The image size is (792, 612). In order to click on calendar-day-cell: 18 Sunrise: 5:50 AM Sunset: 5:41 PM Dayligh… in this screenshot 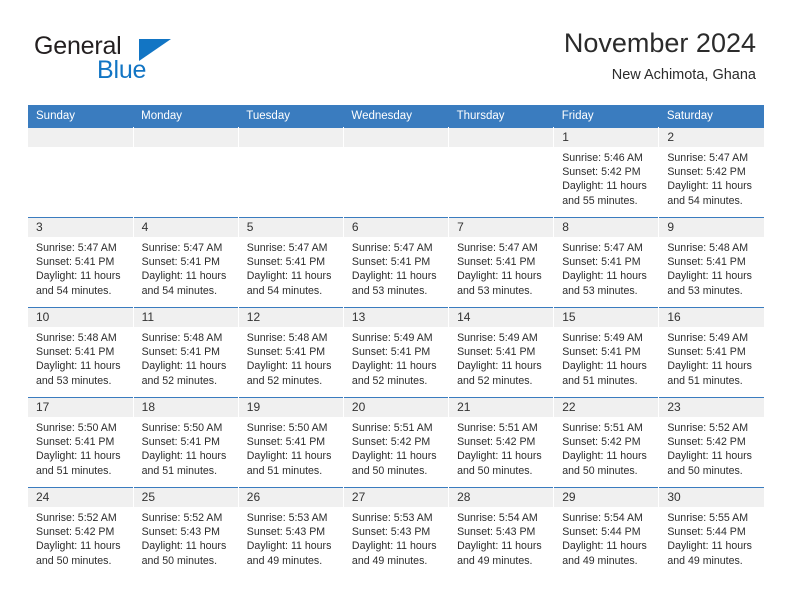, I will do `click(186, 442)`.